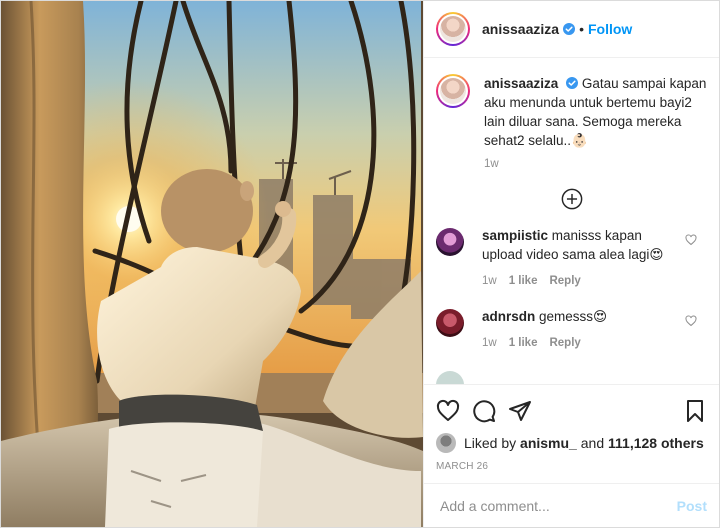 The height and width of the screenshot is (528, 720). Describe the element at coordinates (610, 29) in the screenshot. I see `follow-button: Follow` at that location.